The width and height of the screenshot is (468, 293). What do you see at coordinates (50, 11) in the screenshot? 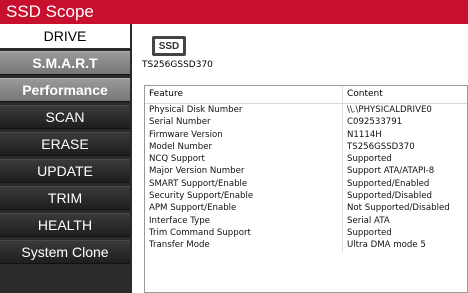
I see `app-title: SSD Scope` at bounding box center [50, 11].